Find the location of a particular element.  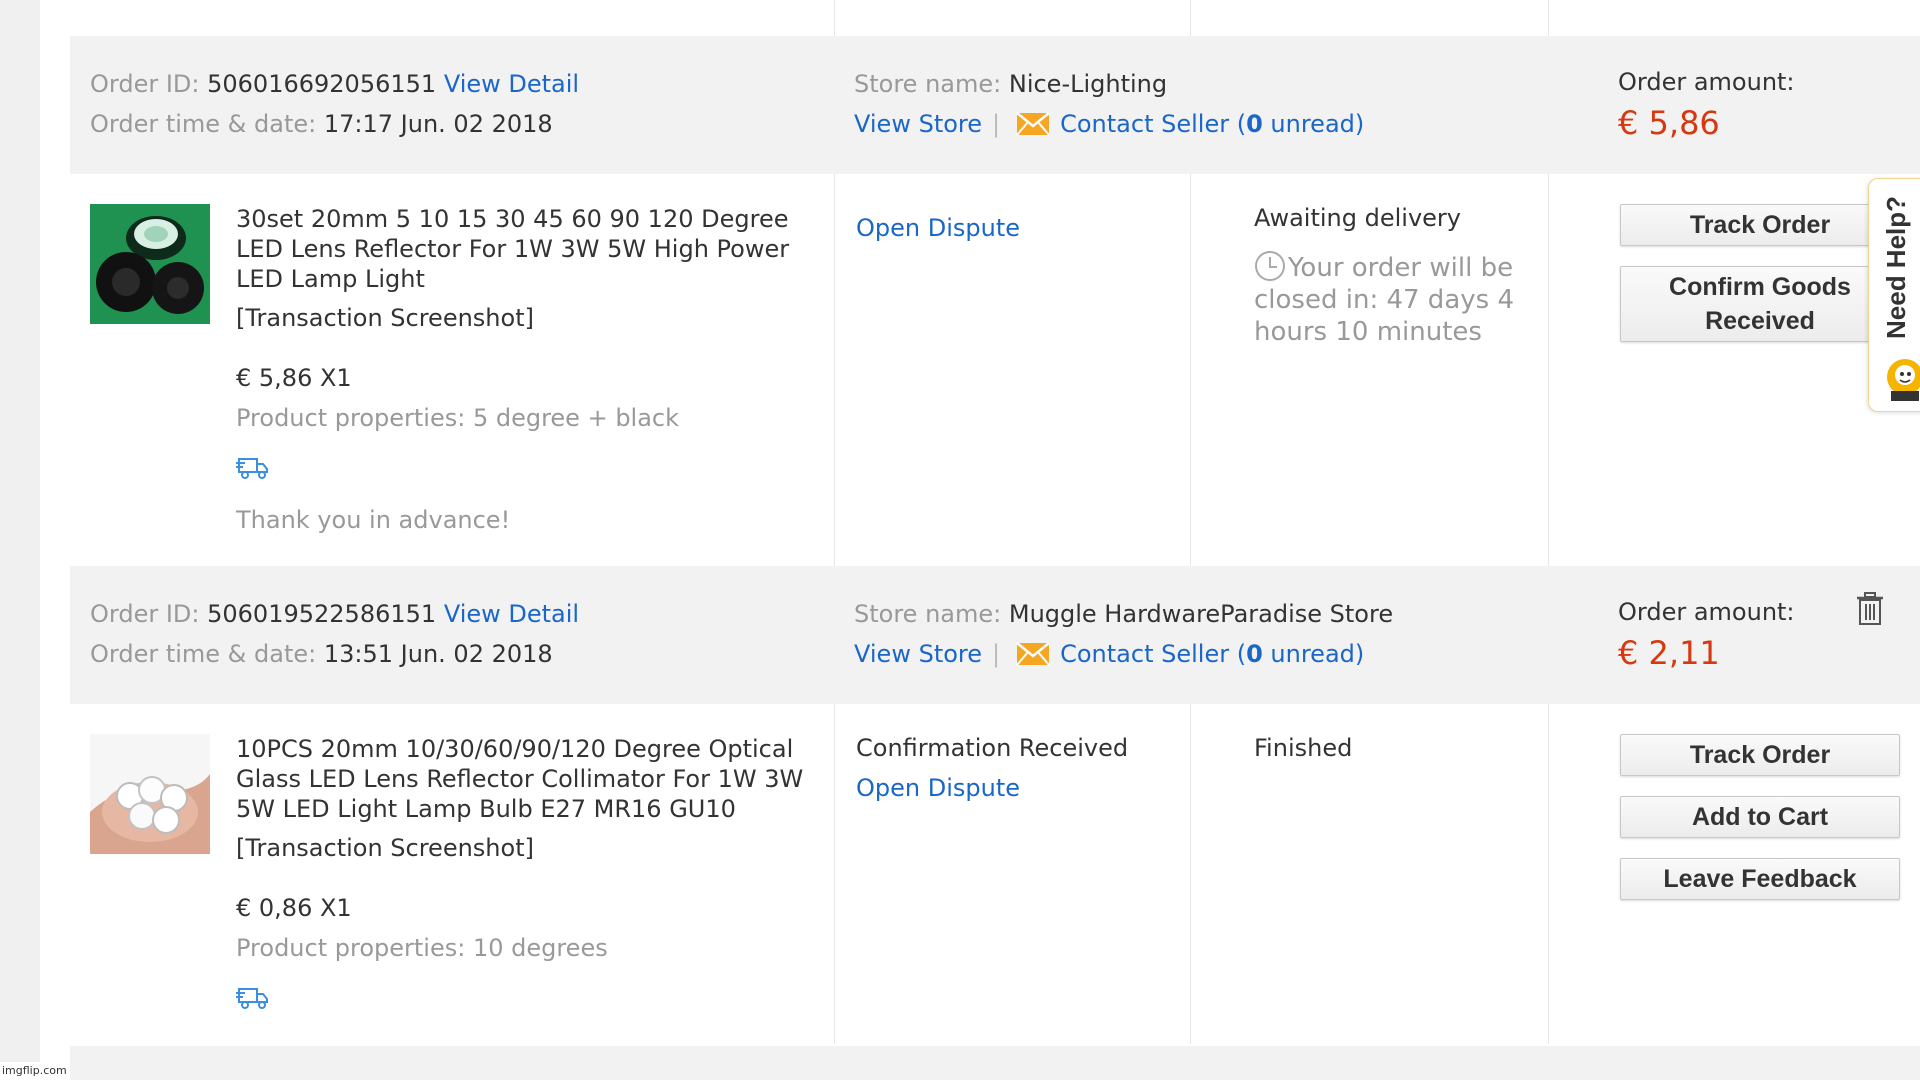

confirmation-status: Confirmation Received is located at coordinates (992, 748).